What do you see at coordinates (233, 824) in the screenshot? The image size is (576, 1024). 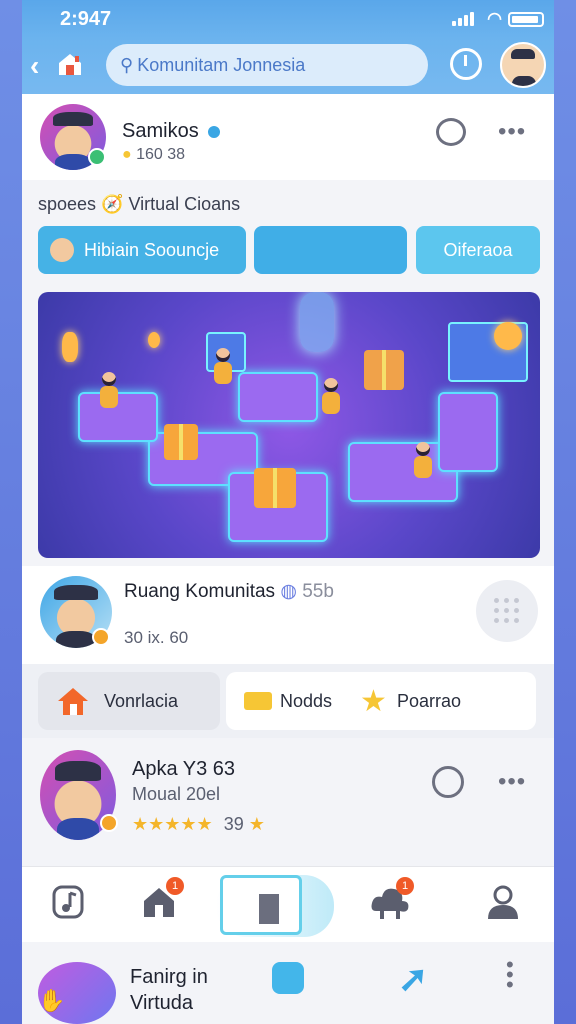 I see `app-rating-count: 39` at bounding box center [233, 824].